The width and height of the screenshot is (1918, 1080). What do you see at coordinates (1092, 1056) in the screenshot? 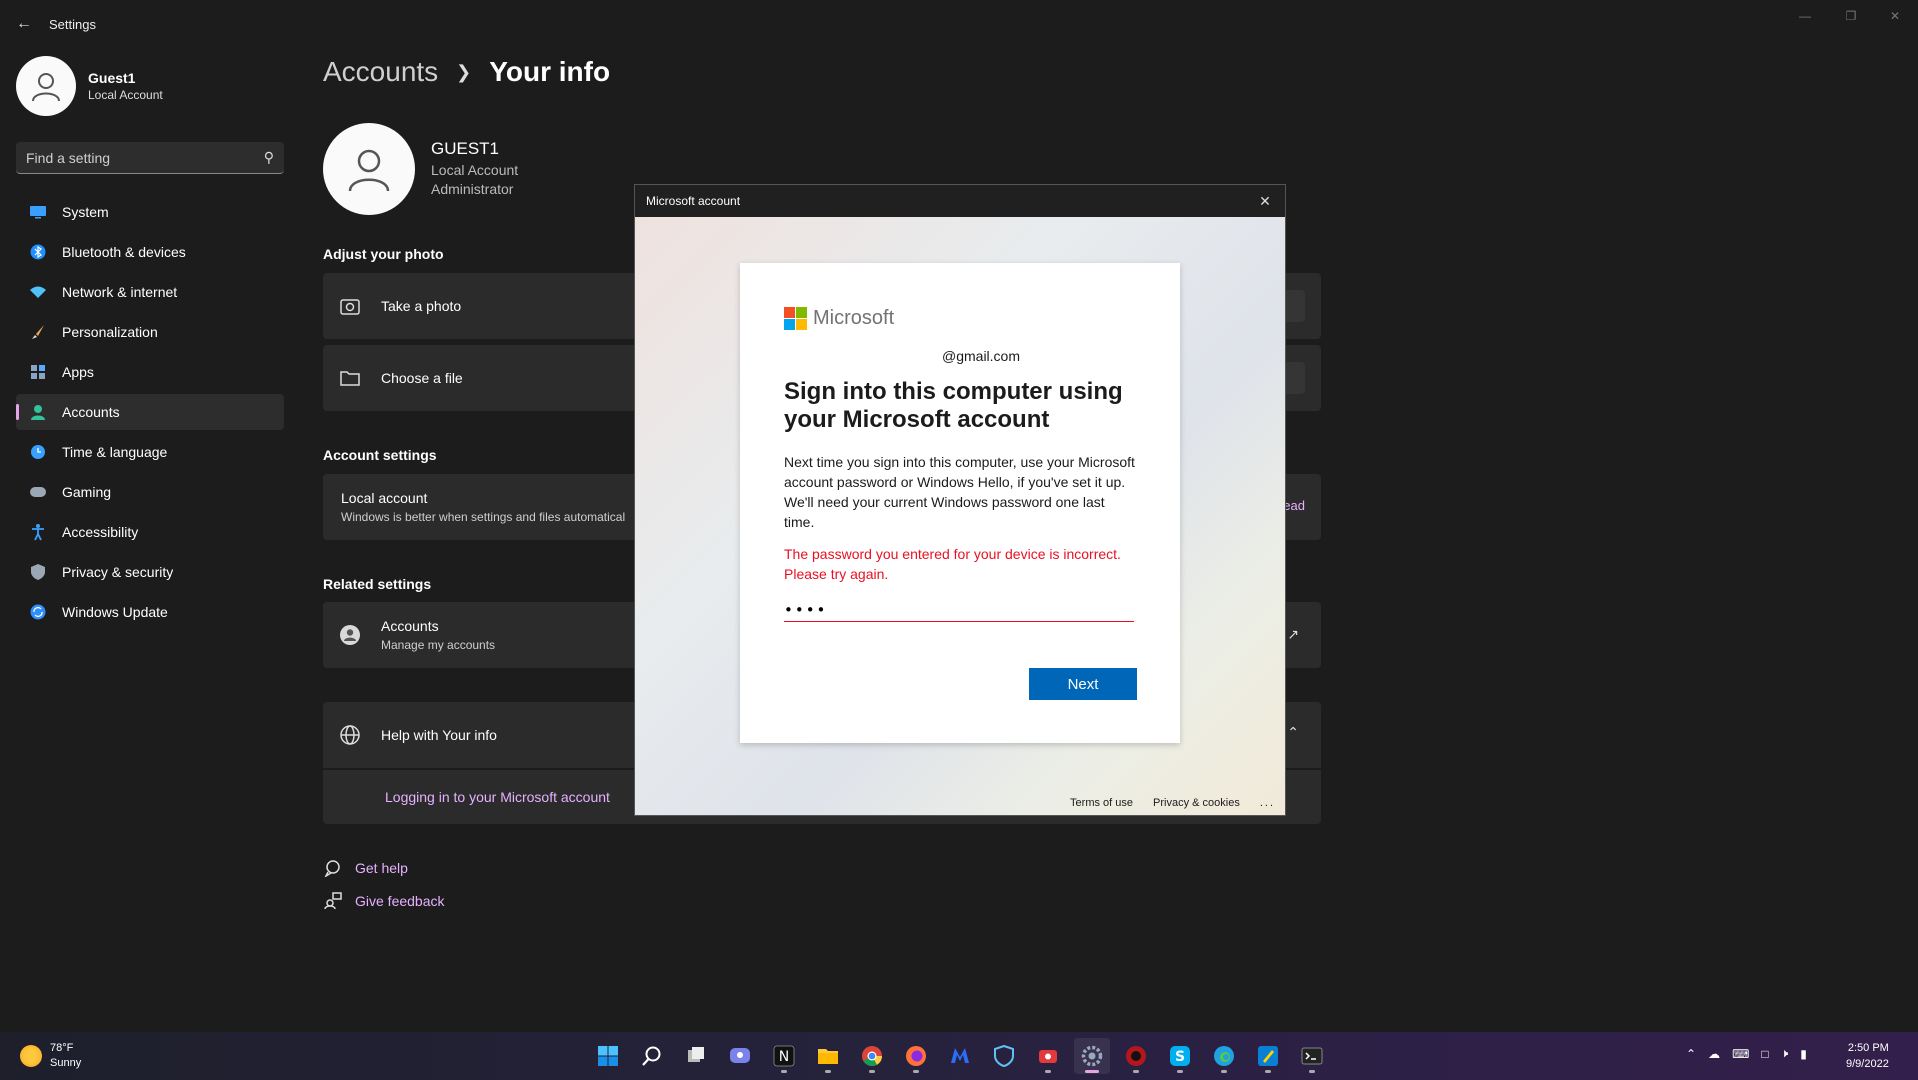
I see `settings-icon` at bounding box center [1092, 1056].